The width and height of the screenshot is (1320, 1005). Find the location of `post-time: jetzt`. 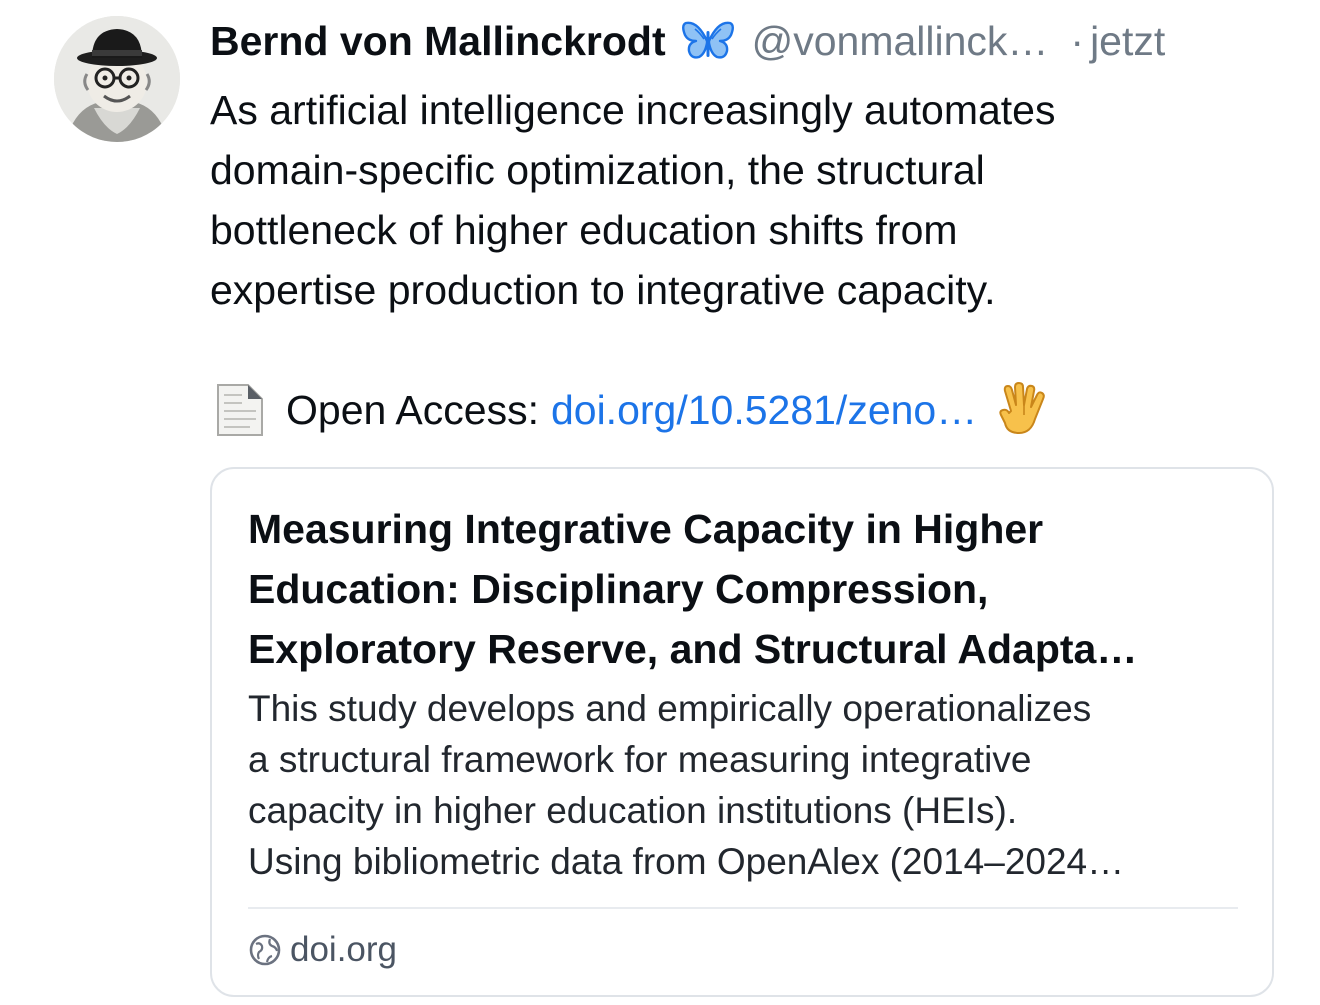

post-time: jetzt is located at coordinates (1127, 41).